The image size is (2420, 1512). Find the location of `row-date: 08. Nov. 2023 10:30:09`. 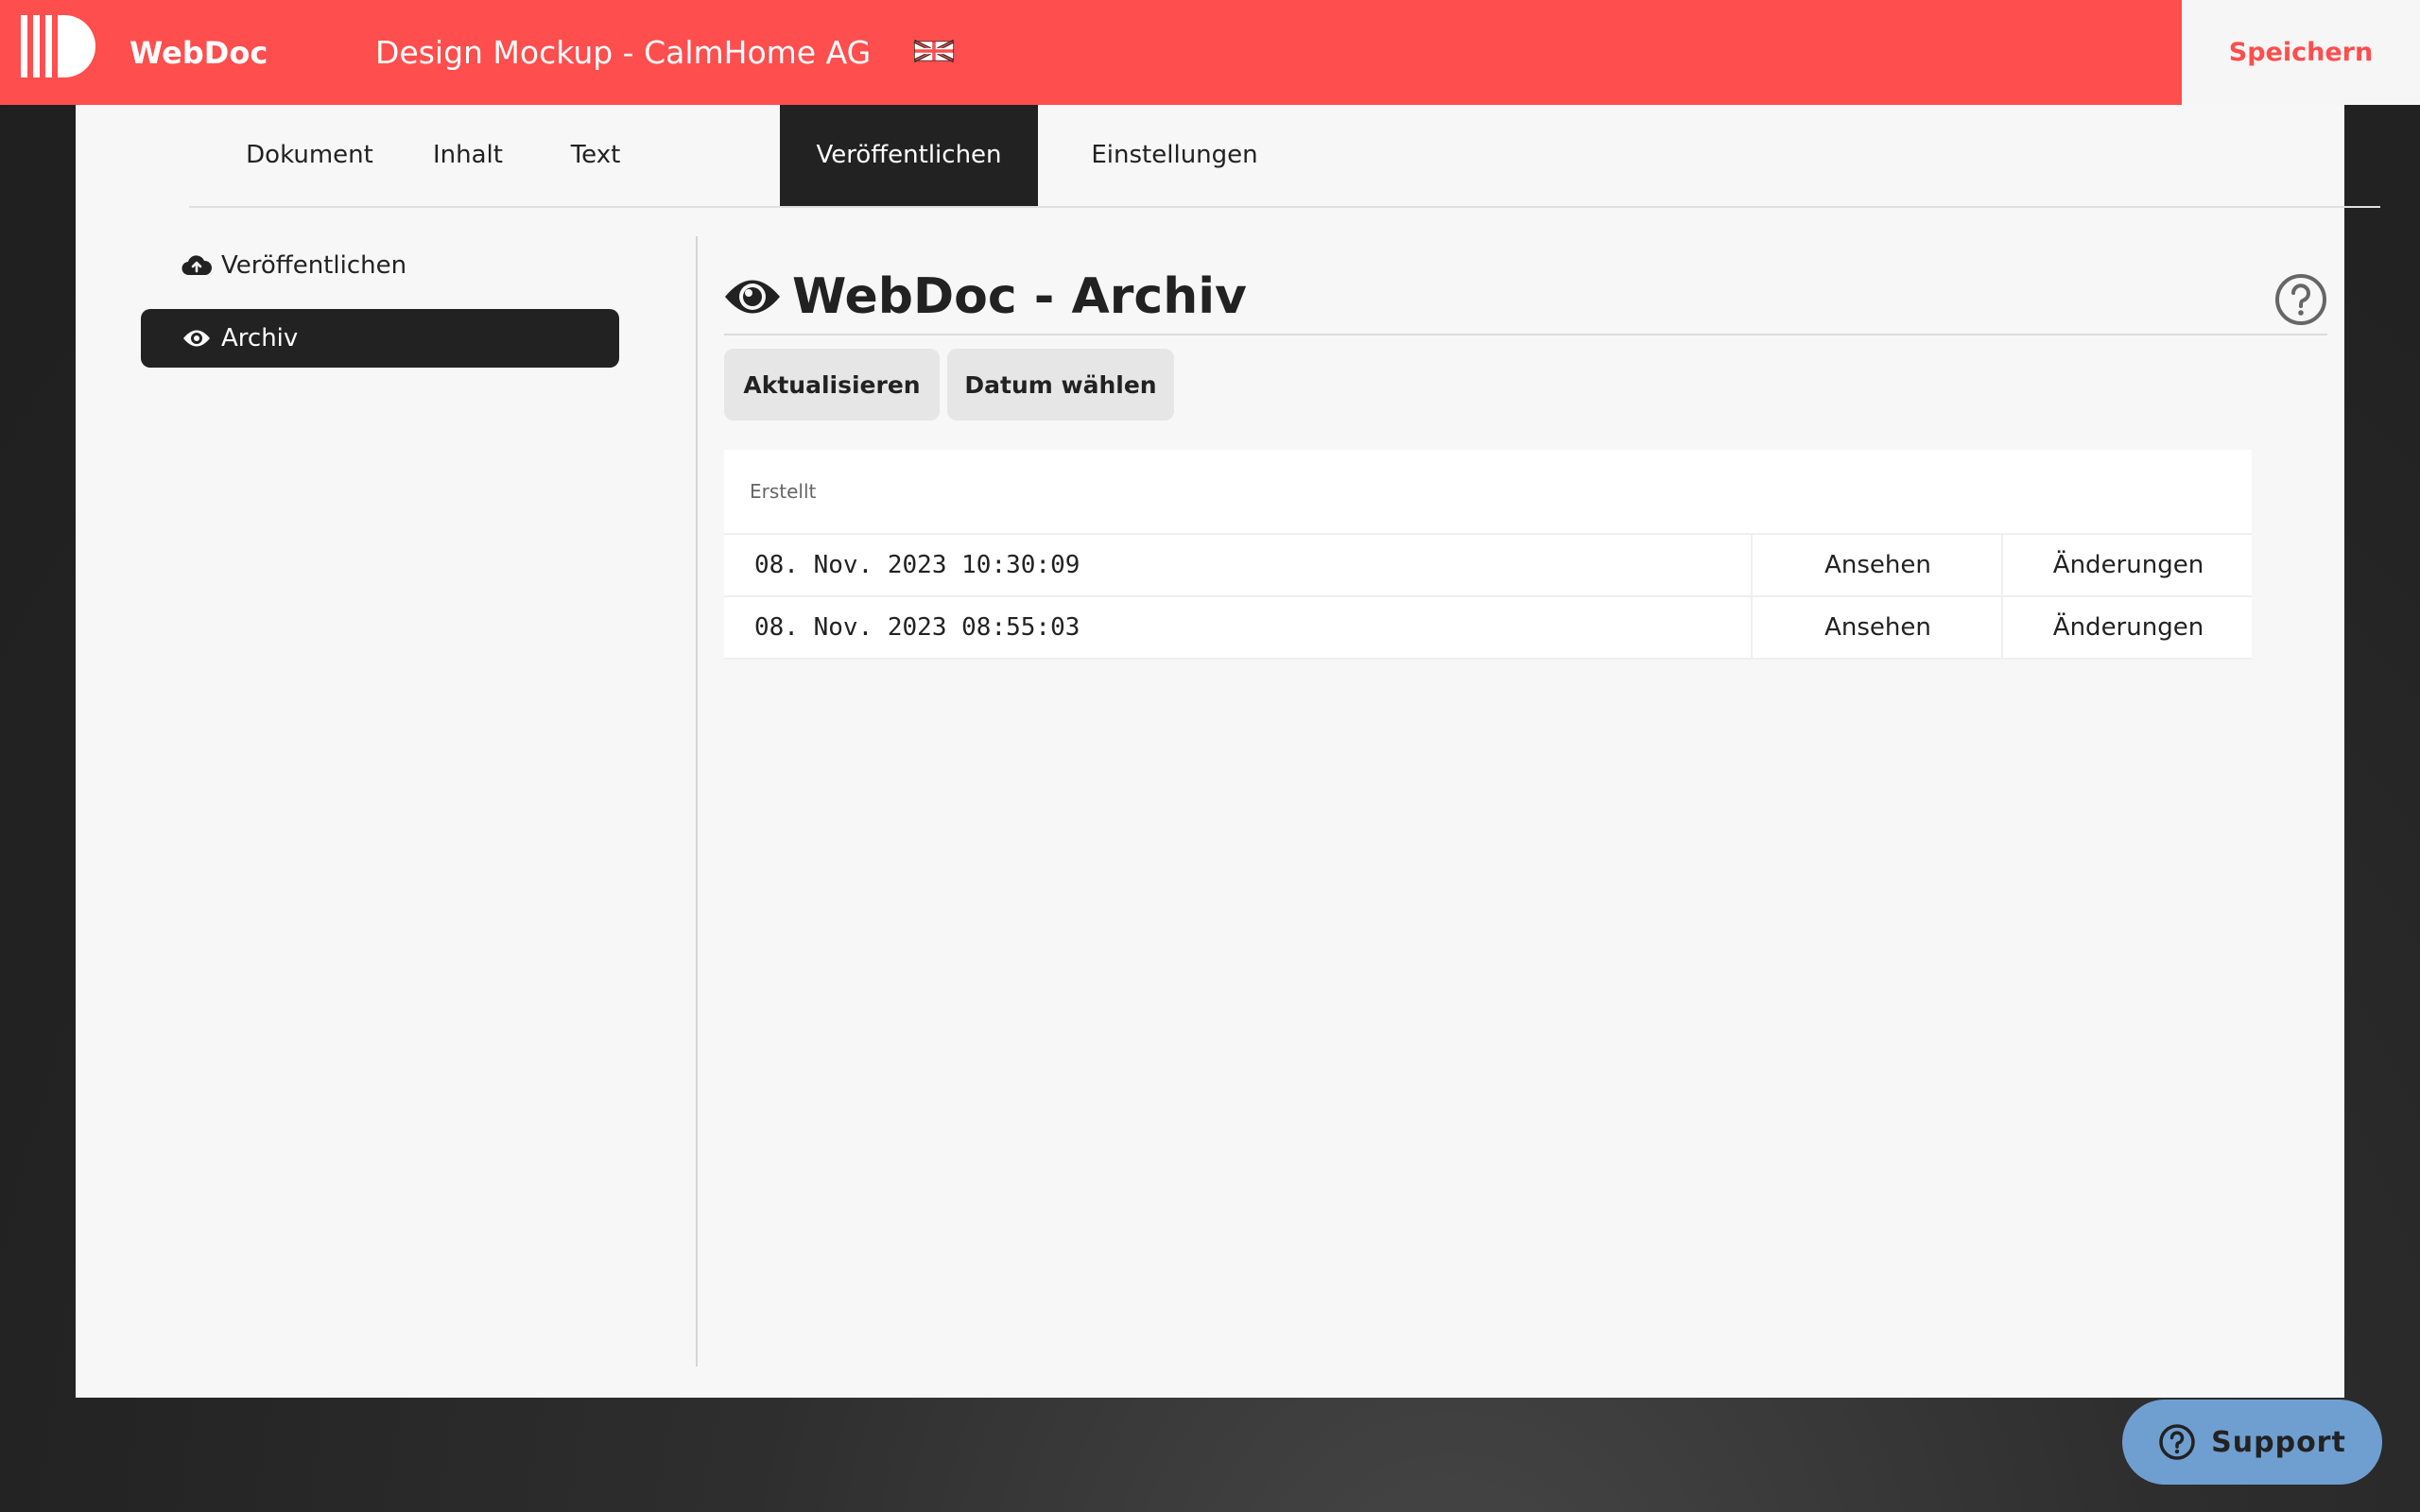

row-date: 08. Nov. 2023 10:30:09 is located at coordinates (917, 565).